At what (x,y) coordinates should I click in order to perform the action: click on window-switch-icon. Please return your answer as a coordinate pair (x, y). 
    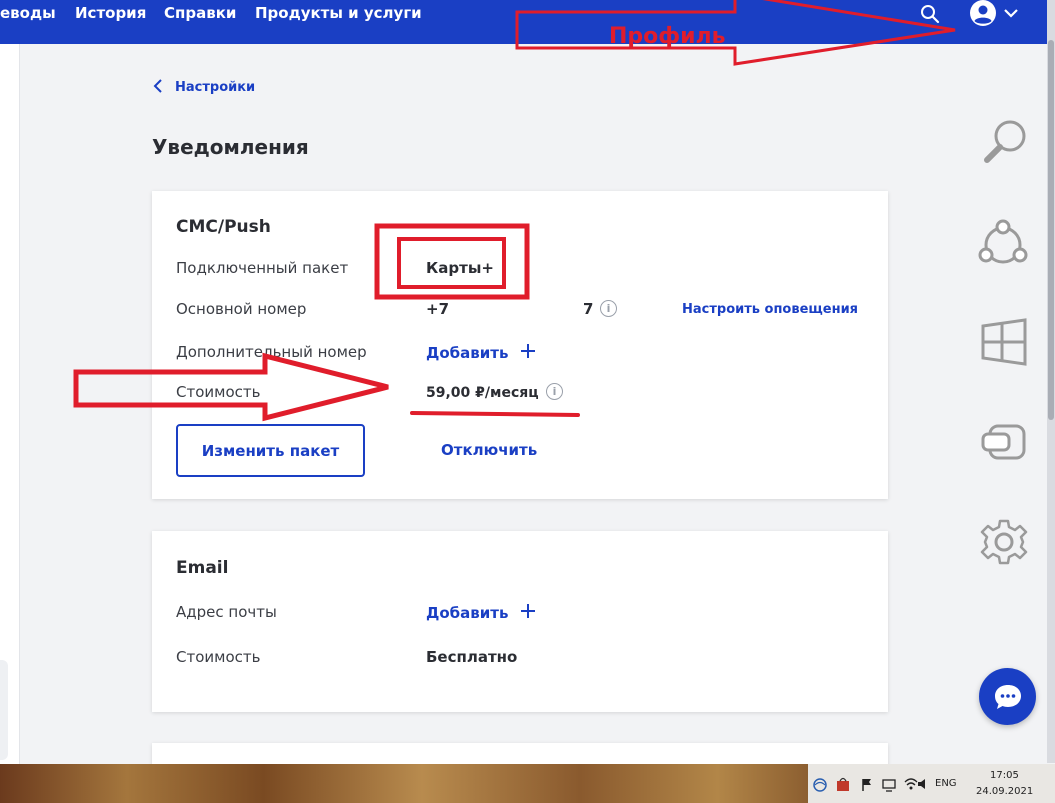
    Looking at the image, I should click on (1004, 445).